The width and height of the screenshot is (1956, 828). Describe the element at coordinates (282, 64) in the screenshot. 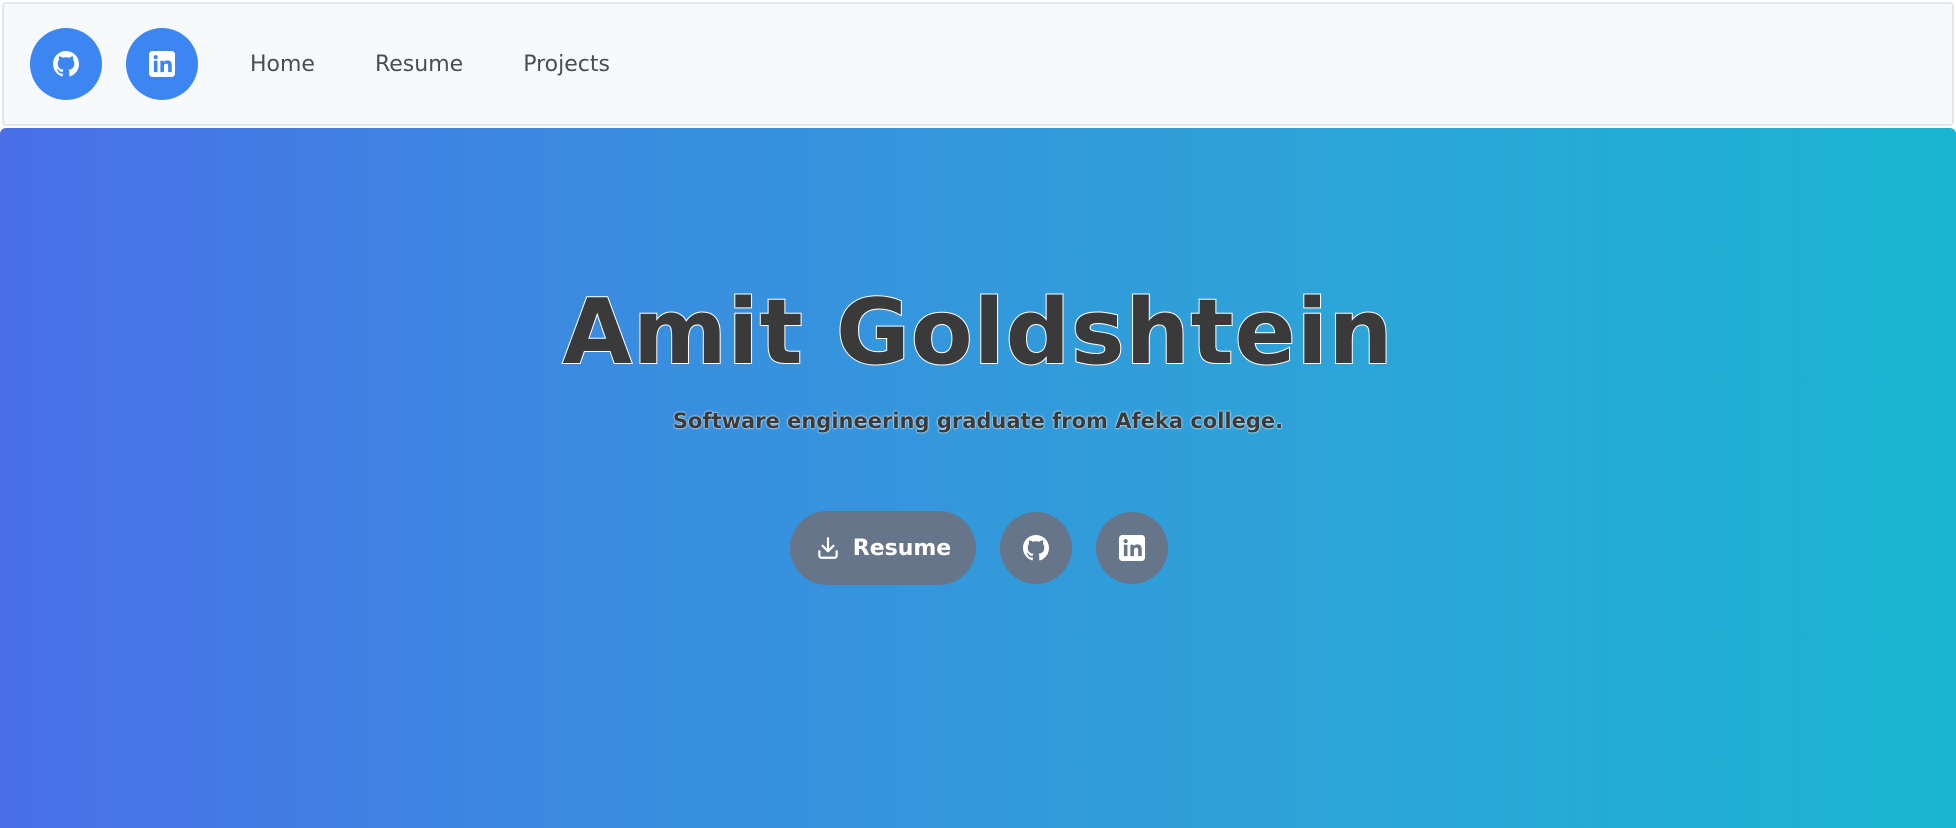

I see `nav-link-home: Home` at that location.